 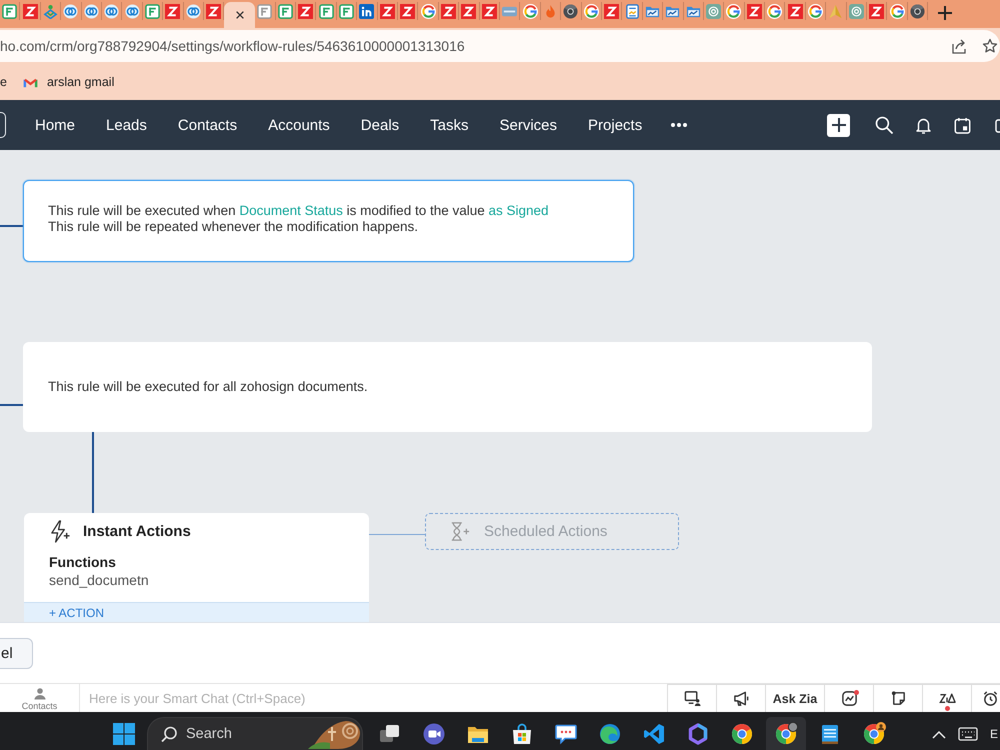 I want to click on language-indicator: E, so click(x=994, y=734).